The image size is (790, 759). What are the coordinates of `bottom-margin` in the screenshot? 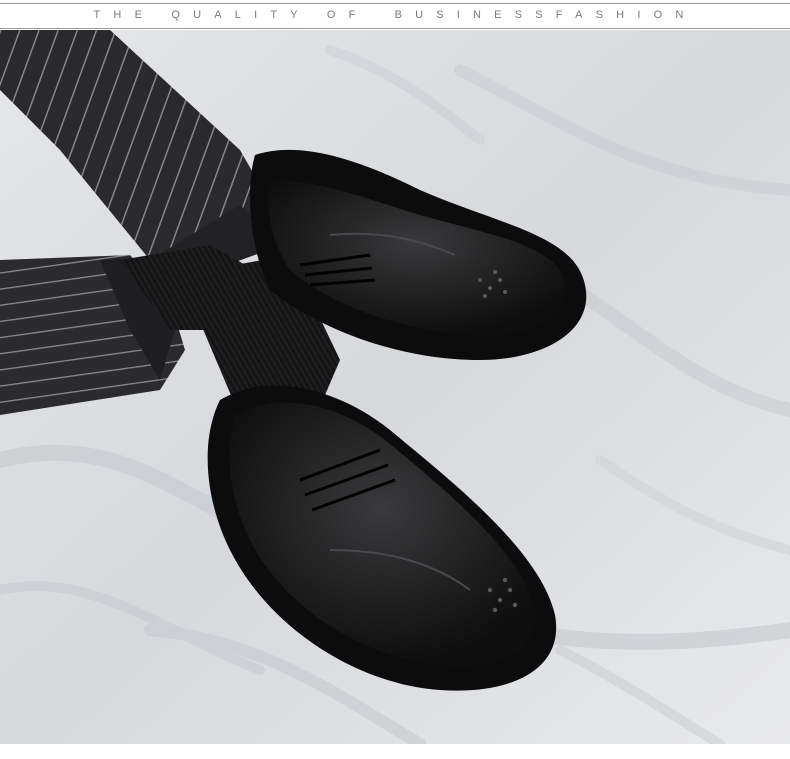 It's located at (395, 751).